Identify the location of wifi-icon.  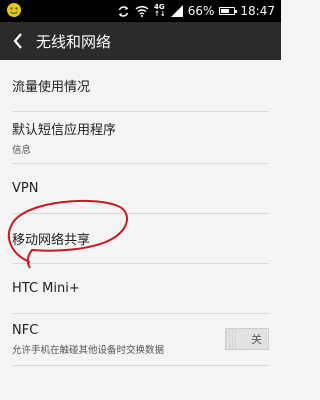
(142, 11).